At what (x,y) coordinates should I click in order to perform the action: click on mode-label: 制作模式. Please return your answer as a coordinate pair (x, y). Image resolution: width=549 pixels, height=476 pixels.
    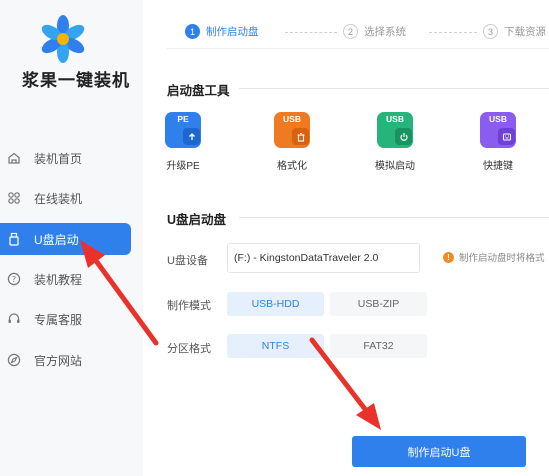
    Looking at the image, I should click on (189, 306).